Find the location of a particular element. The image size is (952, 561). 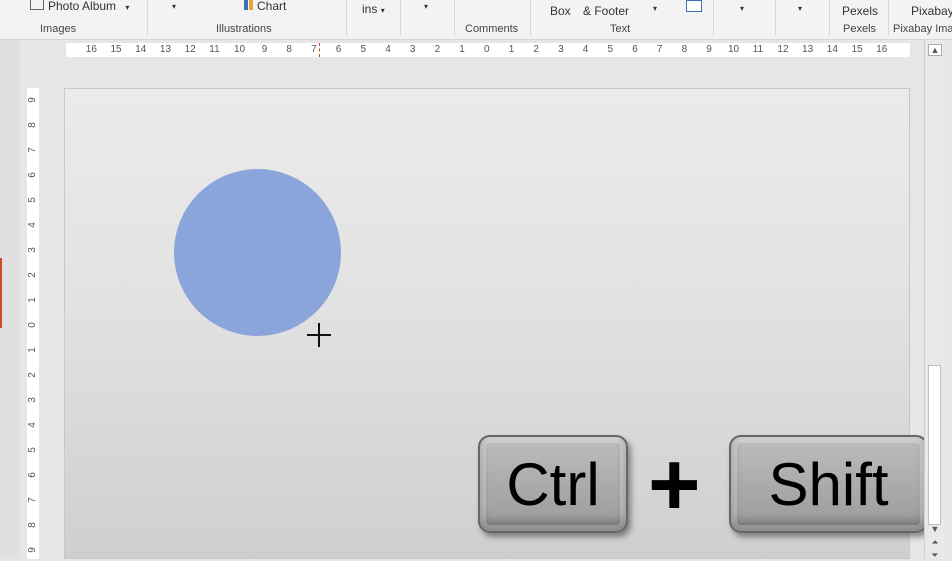

photo-album-icon is located at coordinates (37, 5).